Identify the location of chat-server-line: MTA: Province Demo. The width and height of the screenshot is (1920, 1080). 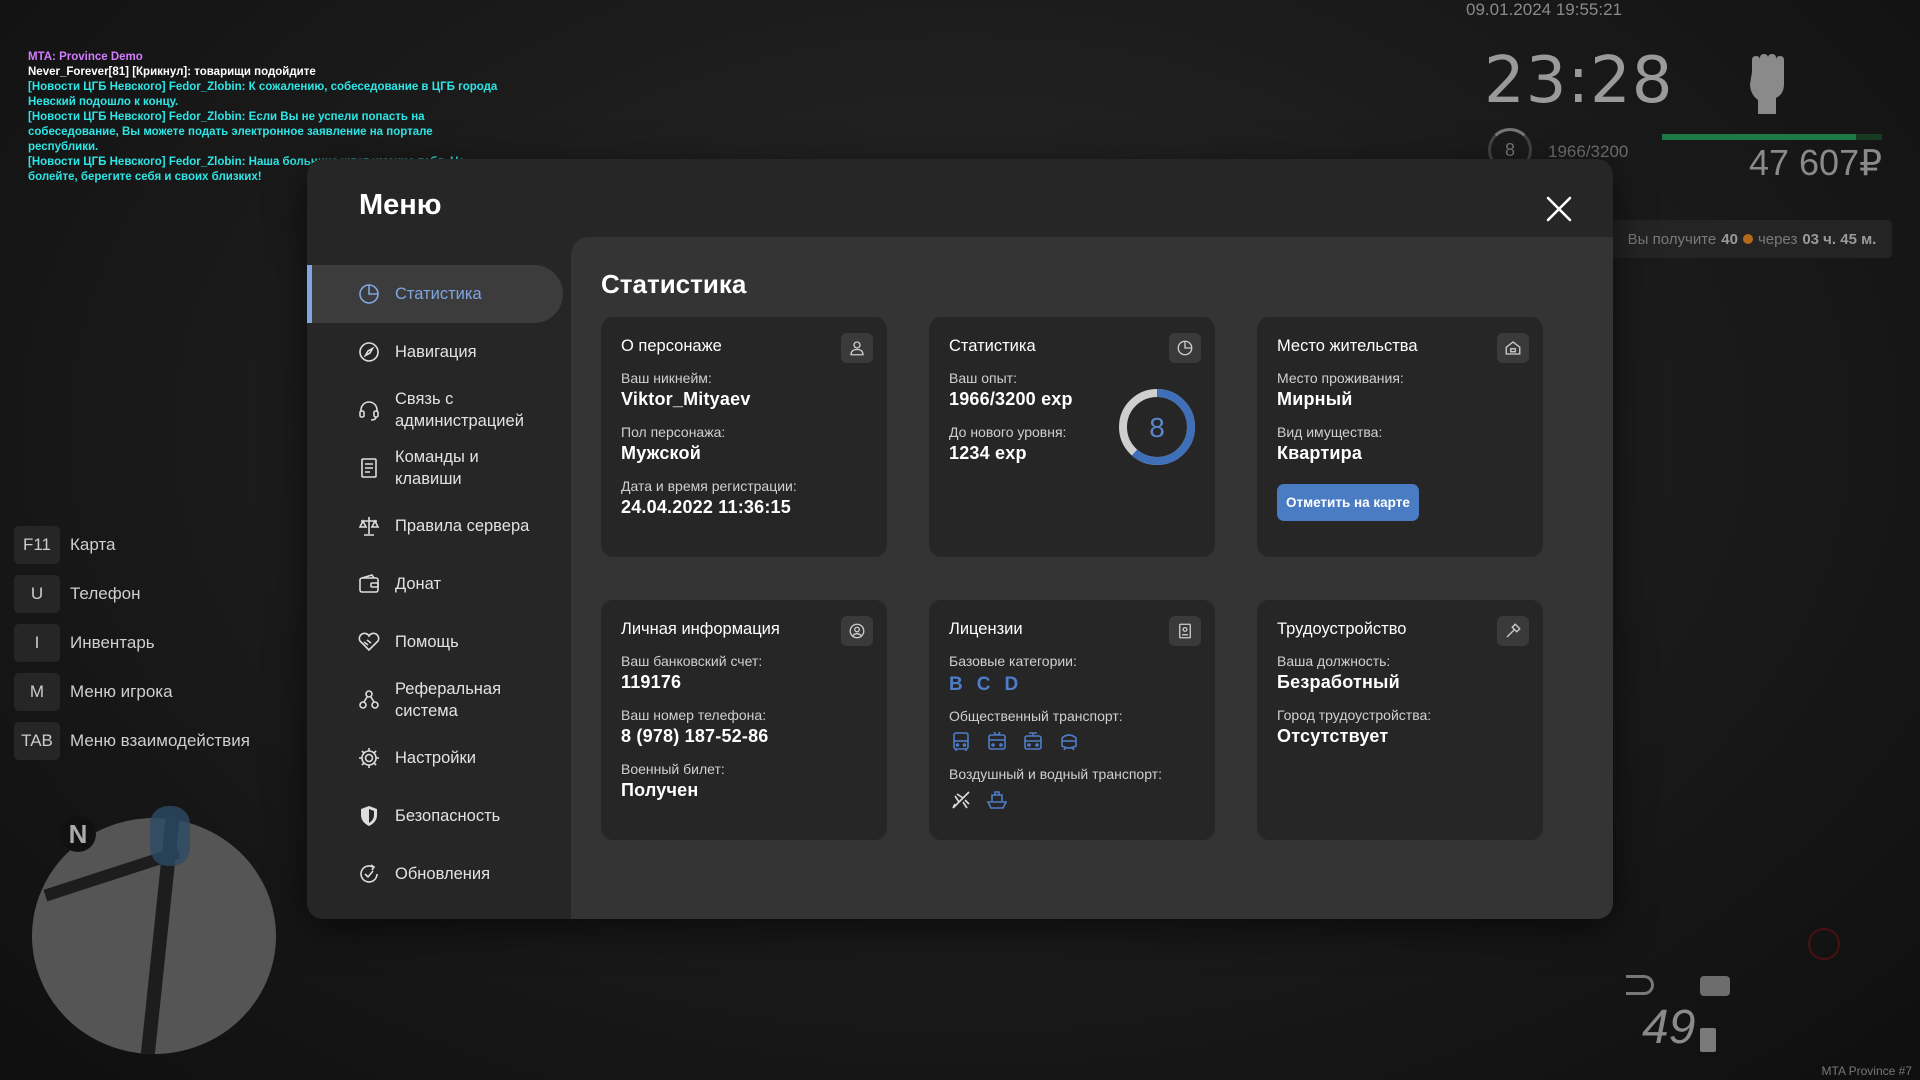
(85, 57).